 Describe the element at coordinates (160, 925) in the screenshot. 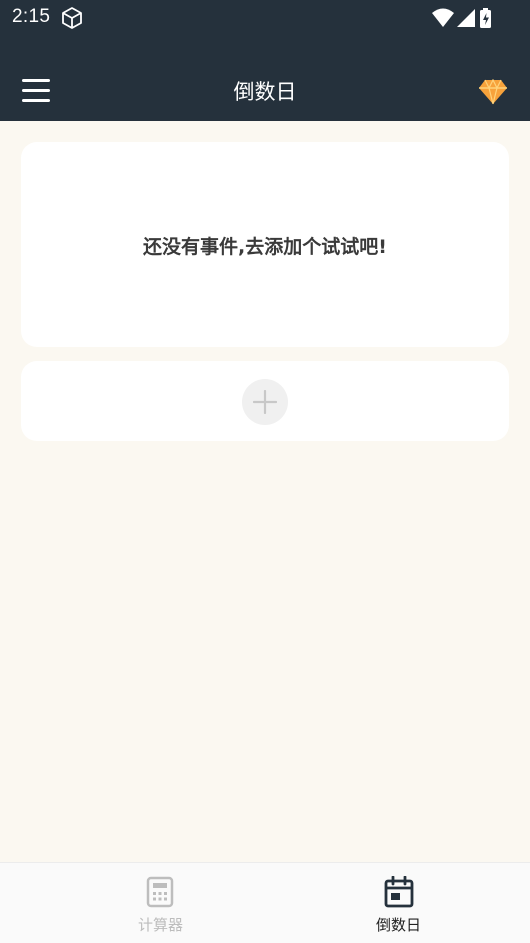

I see `nav-label-calculator: 计算器` at that location.